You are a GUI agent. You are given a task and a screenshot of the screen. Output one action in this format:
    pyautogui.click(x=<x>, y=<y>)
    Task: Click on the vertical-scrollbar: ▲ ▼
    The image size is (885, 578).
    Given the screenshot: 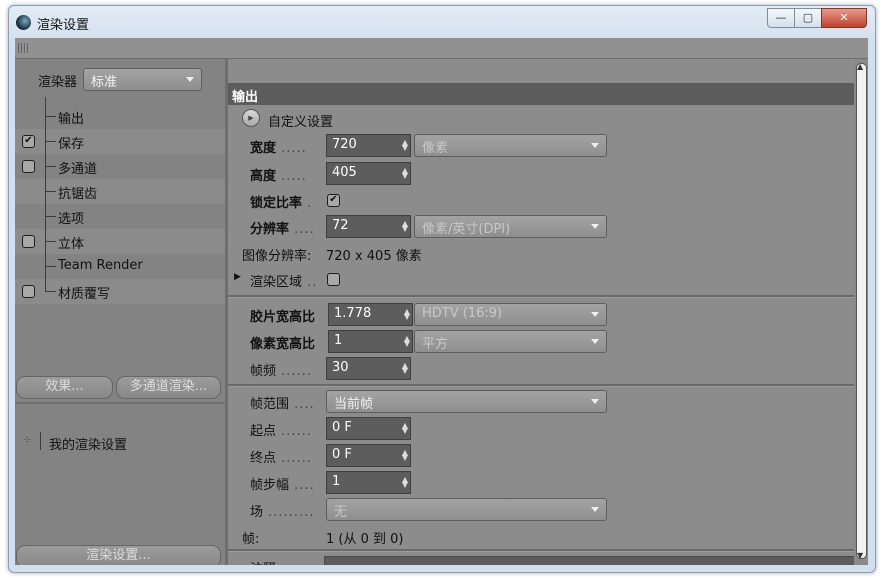 What is the action you would take?
    pyautogui.click(x=861, y=312)
    